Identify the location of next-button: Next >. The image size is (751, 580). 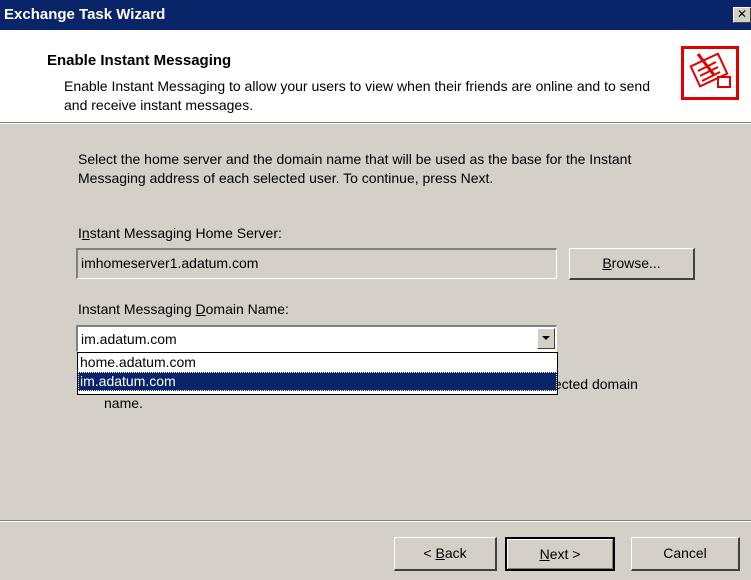
(560, 554).